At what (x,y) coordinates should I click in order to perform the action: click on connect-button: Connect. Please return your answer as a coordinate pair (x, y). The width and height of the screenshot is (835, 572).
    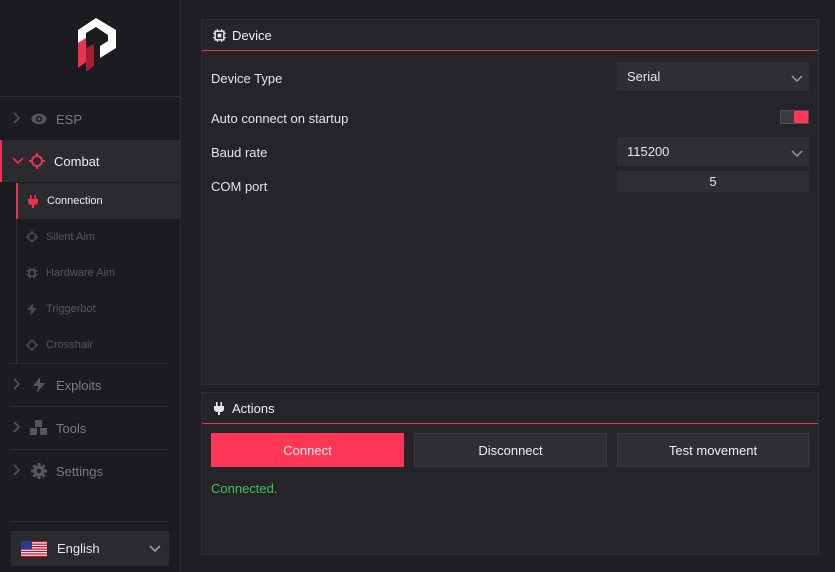
    Looking at the image, I should click on (307, 450).